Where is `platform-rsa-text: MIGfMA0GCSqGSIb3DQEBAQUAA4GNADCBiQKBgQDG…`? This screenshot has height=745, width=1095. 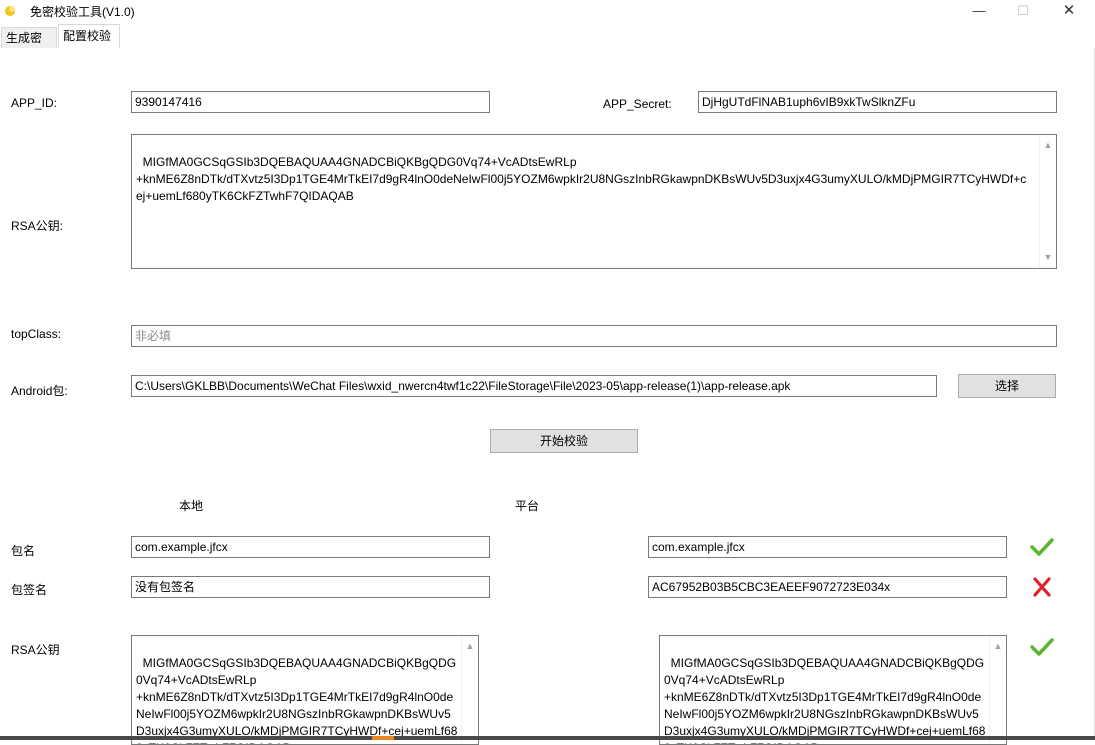
platform-rsa-text: MIGfMA0GCSqGSIb3DQEBAQUAA4GNADCBiQKBgQDG… is located at coordinates (825, 700).